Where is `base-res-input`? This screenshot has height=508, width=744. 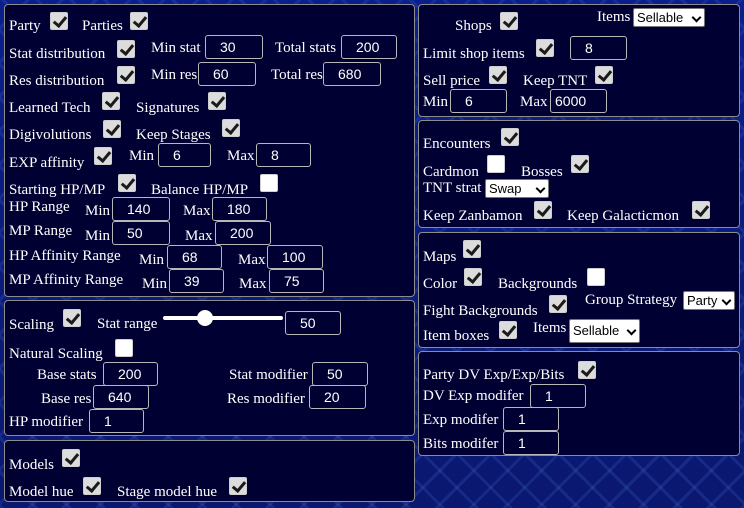
base-res-input is located at coordinates (121, 397).